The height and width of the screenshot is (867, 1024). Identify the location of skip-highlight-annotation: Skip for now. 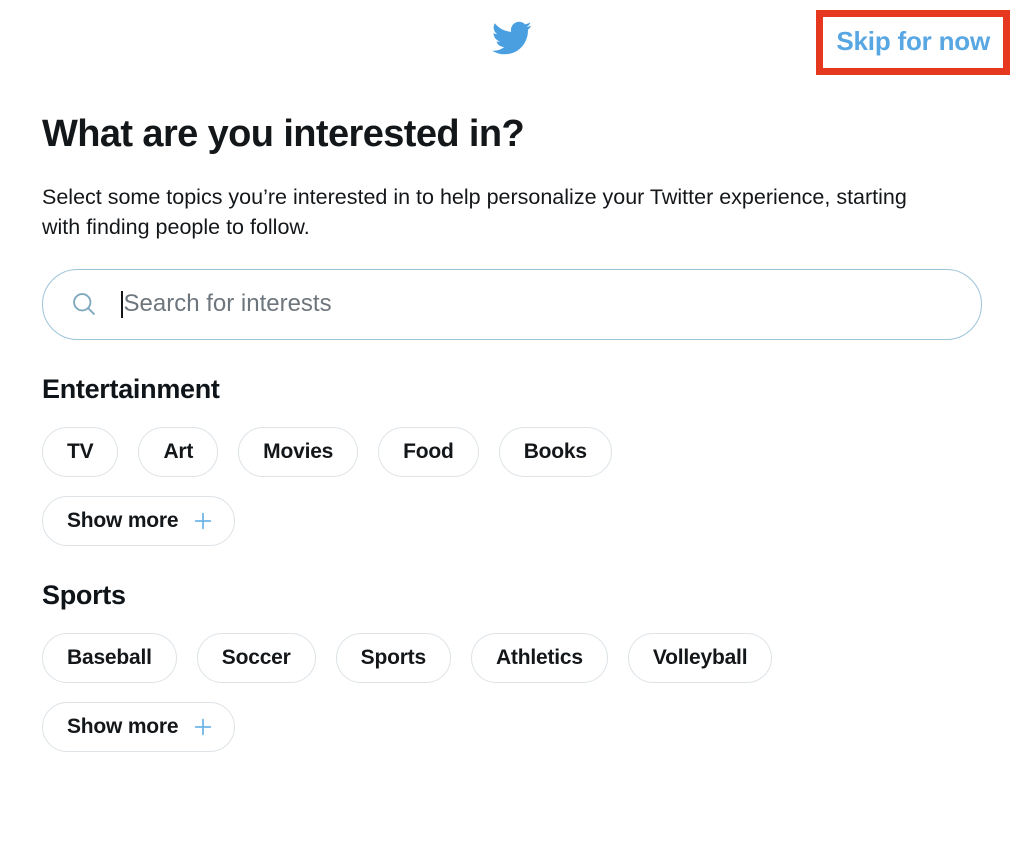
(913, 42).